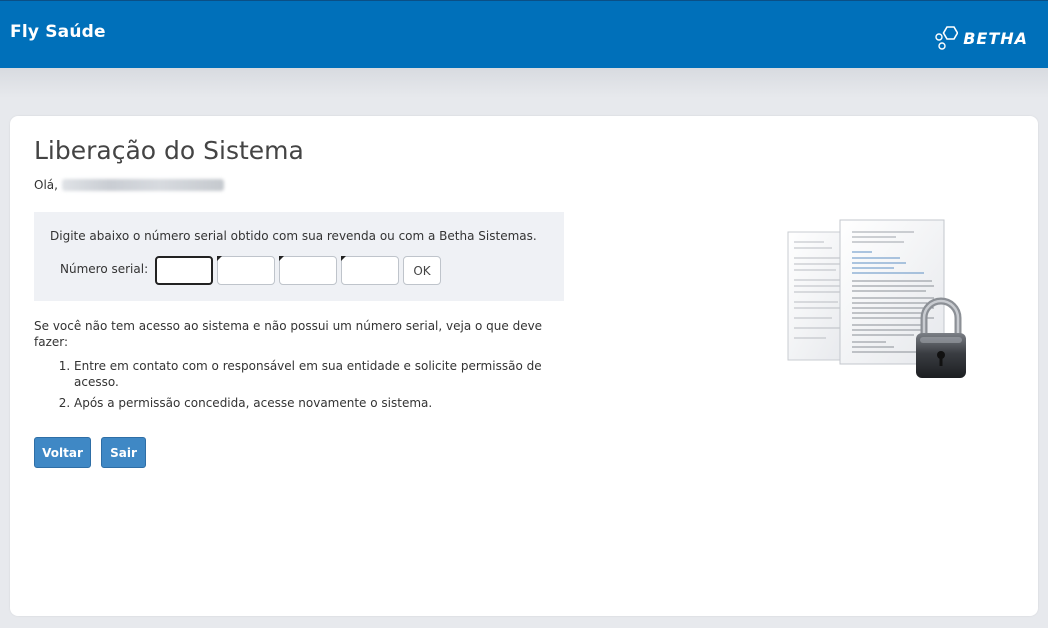 The image size is (1048, 628). I want to click on back-button: Voltar, so click(62, 452).